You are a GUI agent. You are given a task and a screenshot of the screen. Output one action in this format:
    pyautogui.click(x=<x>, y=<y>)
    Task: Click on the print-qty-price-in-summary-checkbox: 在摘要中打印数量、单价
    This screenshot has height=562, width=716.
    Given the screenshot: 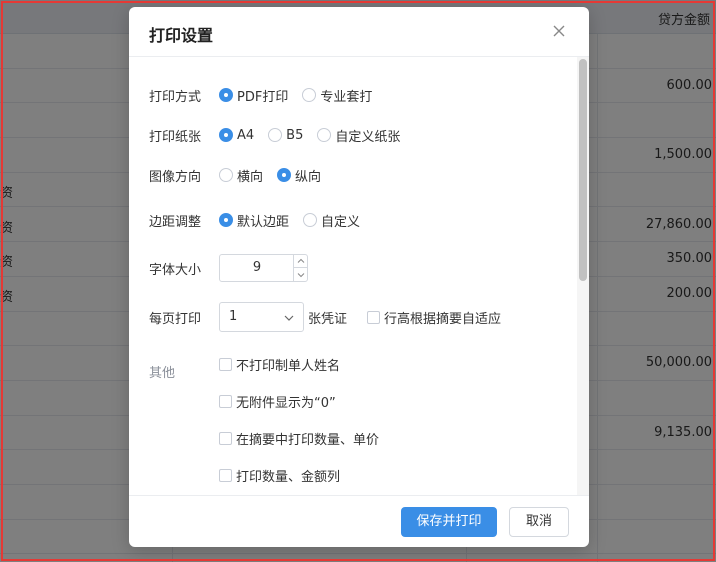 What is the action you would take?
    pyautogui.click(x=299, y=438)
    